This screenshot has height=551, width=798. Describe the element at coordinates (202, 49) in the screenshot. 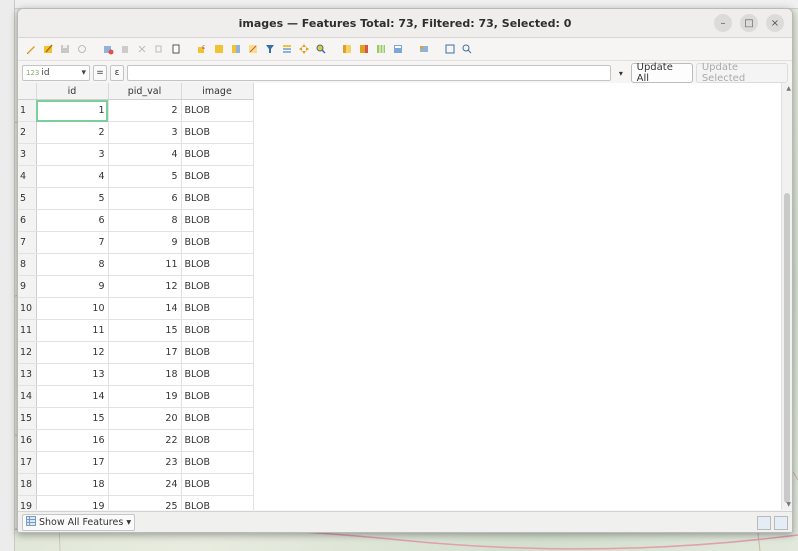

I see `expression-select-icon: ε` at that location.